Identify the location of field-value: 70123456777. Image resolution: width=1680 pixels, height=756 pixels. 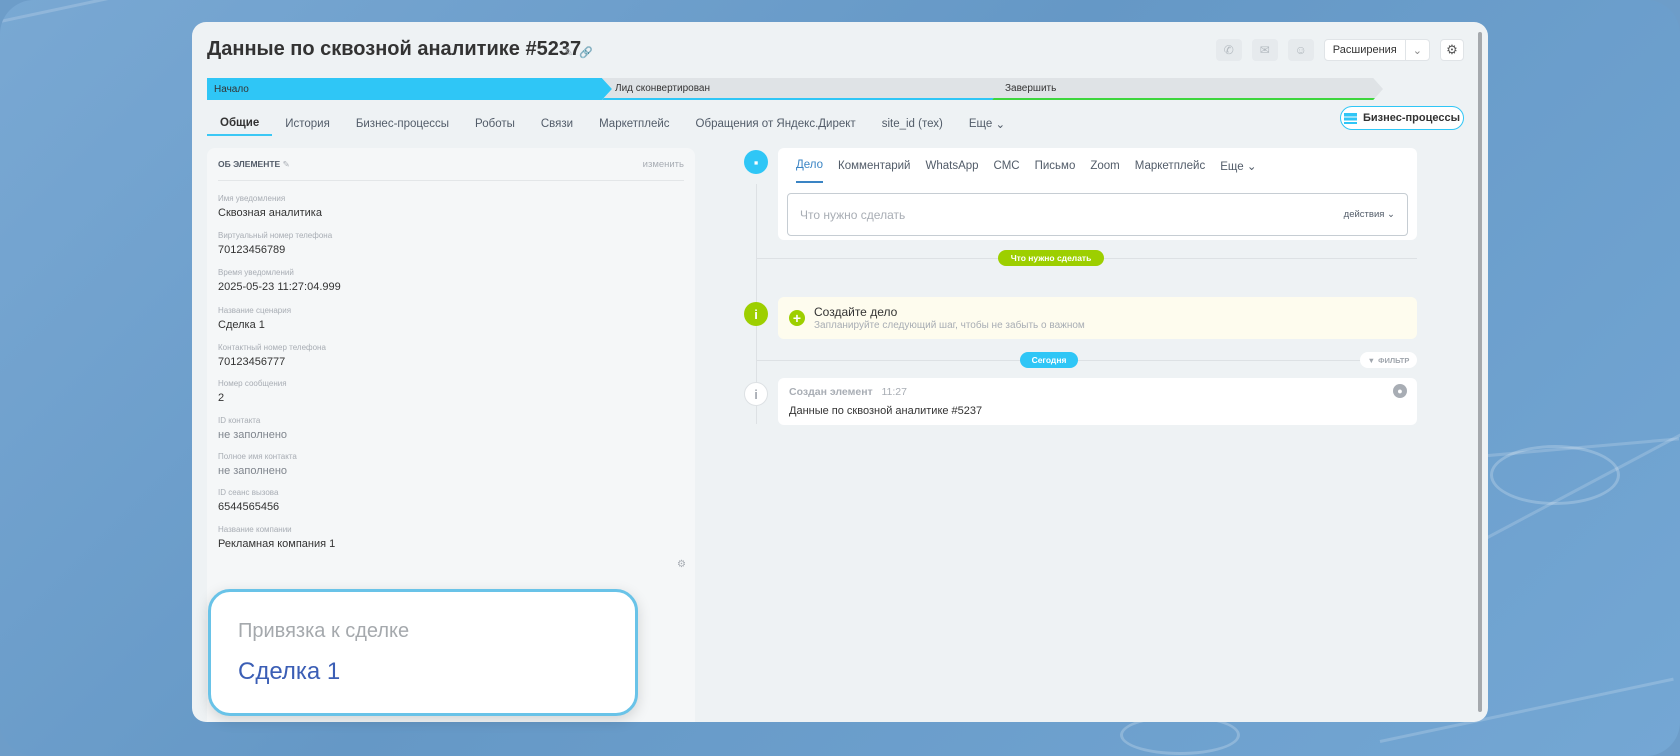
(252, 362).